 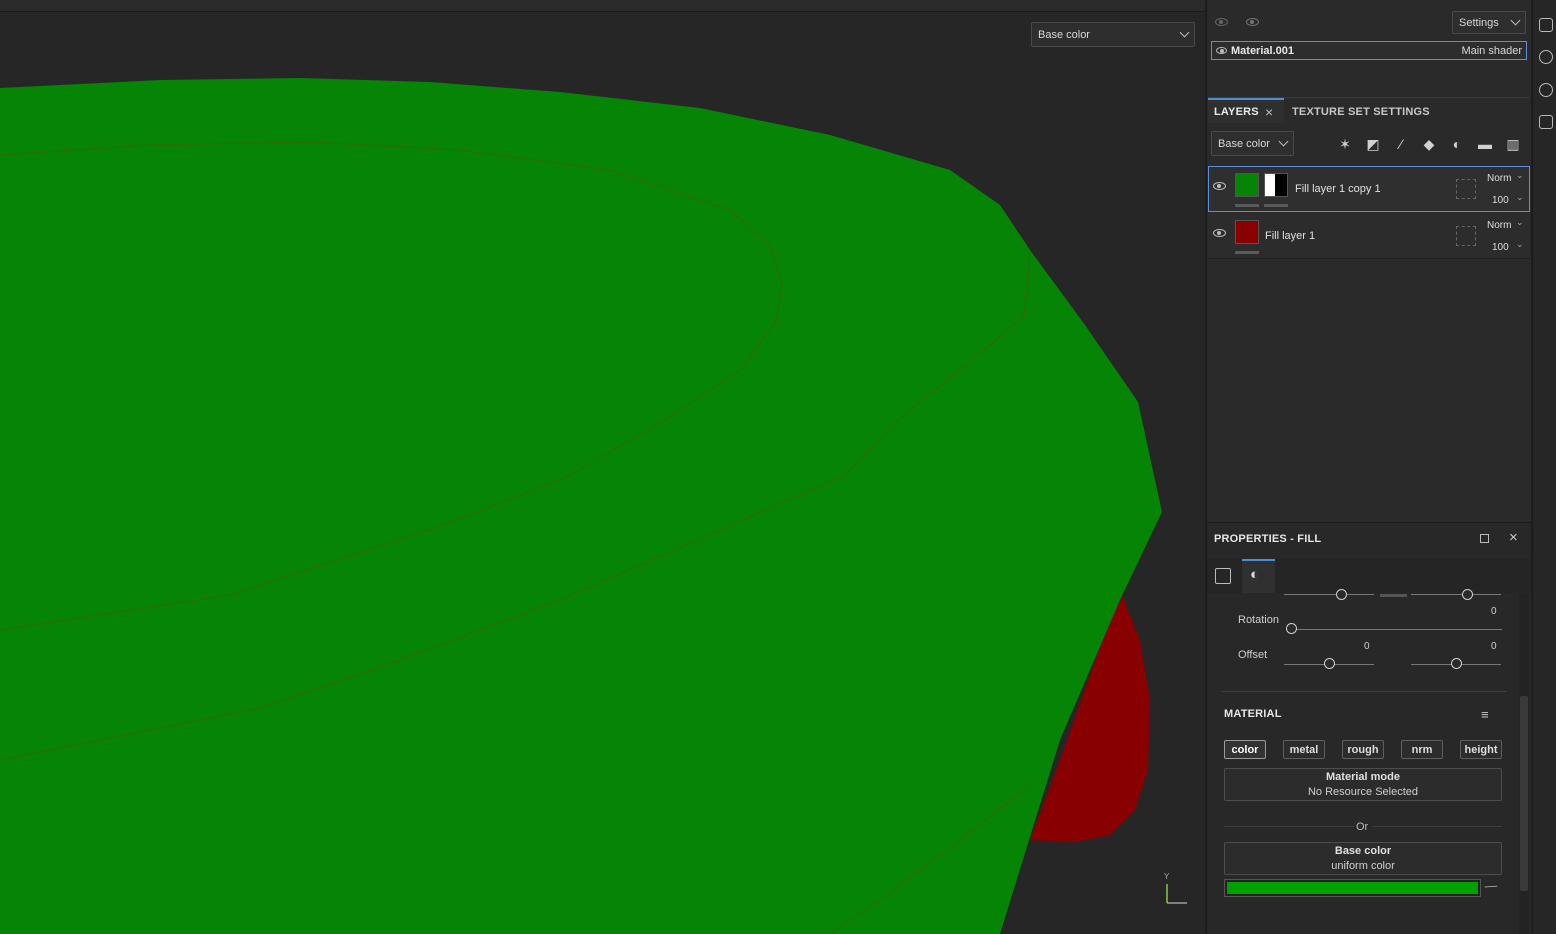 I want to click on color-swatch-fill, so click(x=1352, y=888).